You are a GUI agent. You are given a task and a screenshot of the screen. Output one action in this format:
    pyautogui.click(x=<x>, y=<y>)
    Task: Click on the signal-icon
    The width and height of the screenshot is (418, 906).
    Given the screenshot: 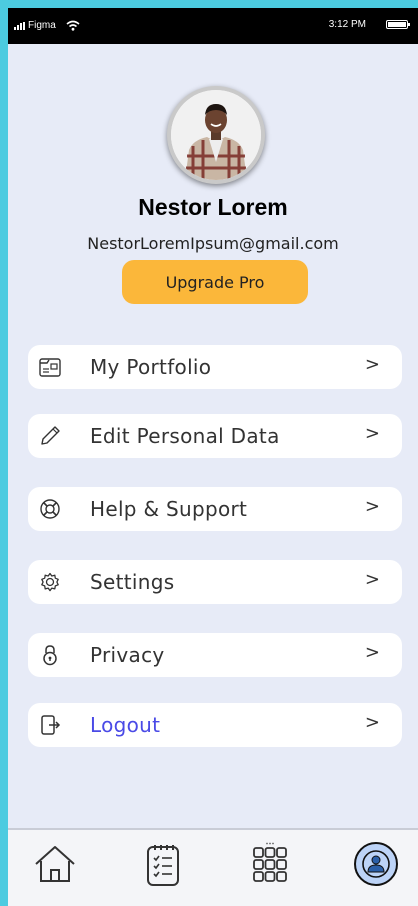 What is the action you would take?
    pyautogui.click(x=19, y=25)
    